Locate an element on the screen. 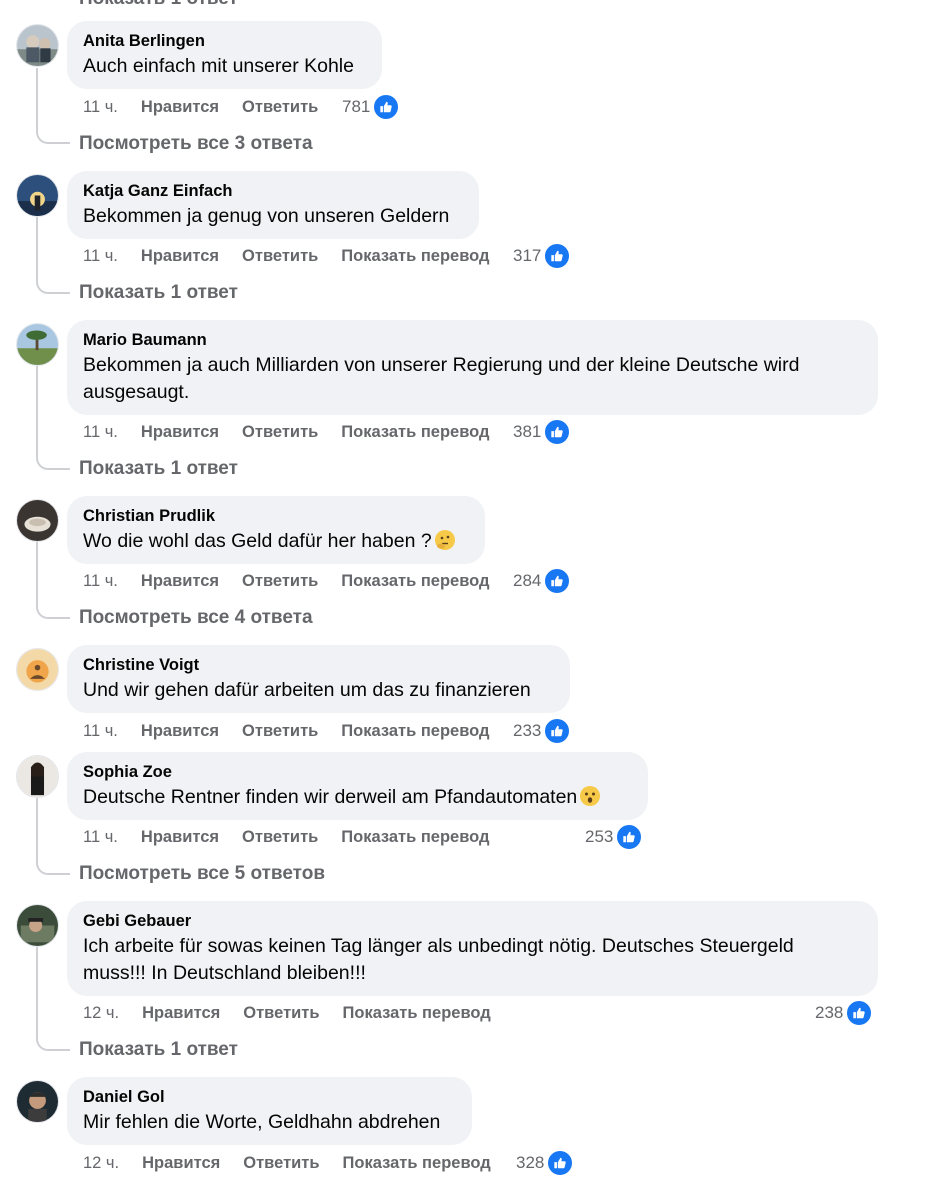  comment-text: Mir fehlen die Worte, Geldhahn abdrehen is located at coordinates (262, 1122).